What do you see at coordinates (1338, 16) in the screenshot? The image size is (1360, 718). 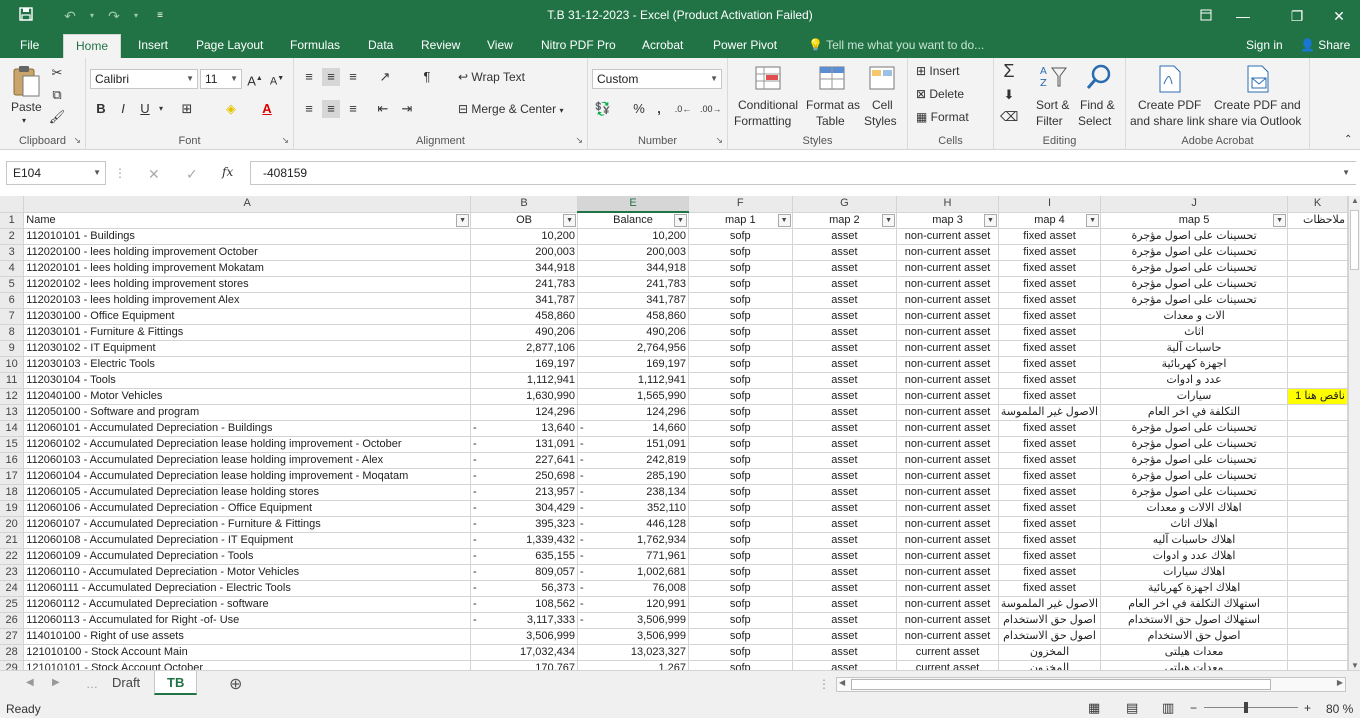 I see `close-button: ✕` at bounding box center [1338, 16].